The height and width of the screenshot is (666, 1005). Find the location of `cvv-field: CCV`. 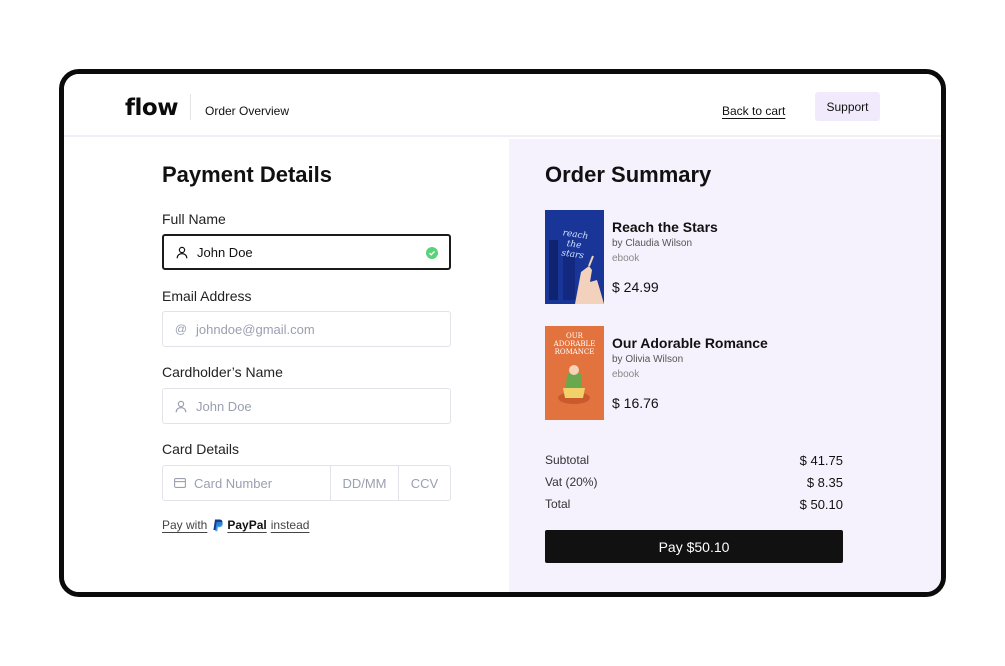

cvv-field: CCV is located at coordinates (425, 483).